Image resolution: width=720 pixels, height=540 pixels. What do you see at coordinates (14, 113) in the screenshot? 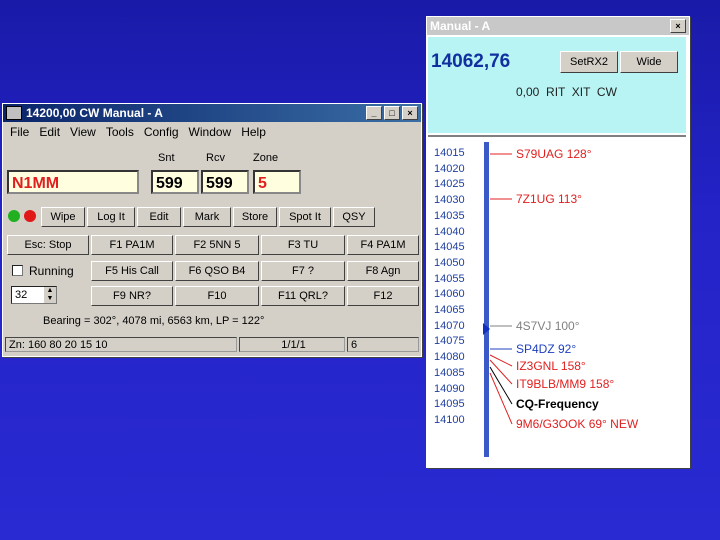
I see `app-icon` at bounding box center [14, 113].